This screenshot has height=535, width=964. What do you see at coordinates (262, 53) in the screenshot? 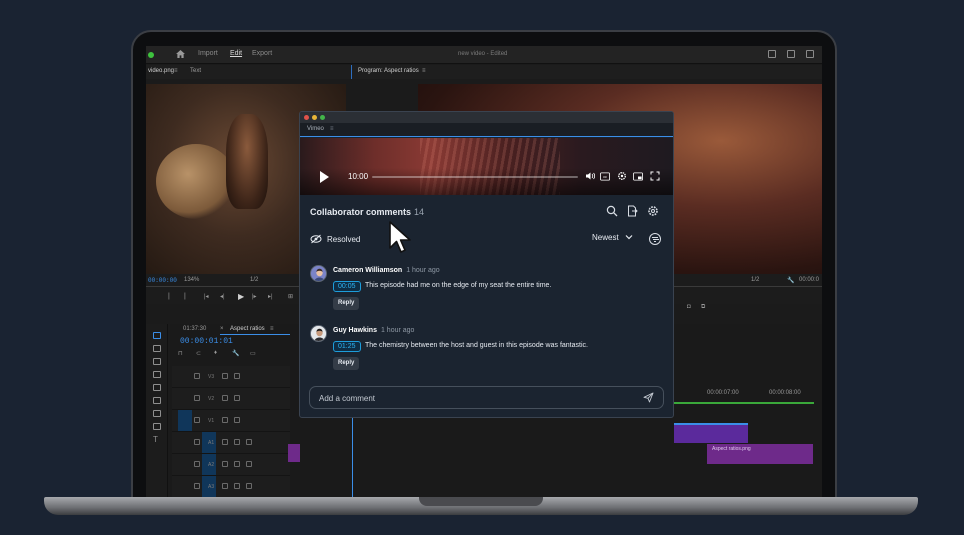
I see `nav-export: Export` at bounding box center [262, 53].